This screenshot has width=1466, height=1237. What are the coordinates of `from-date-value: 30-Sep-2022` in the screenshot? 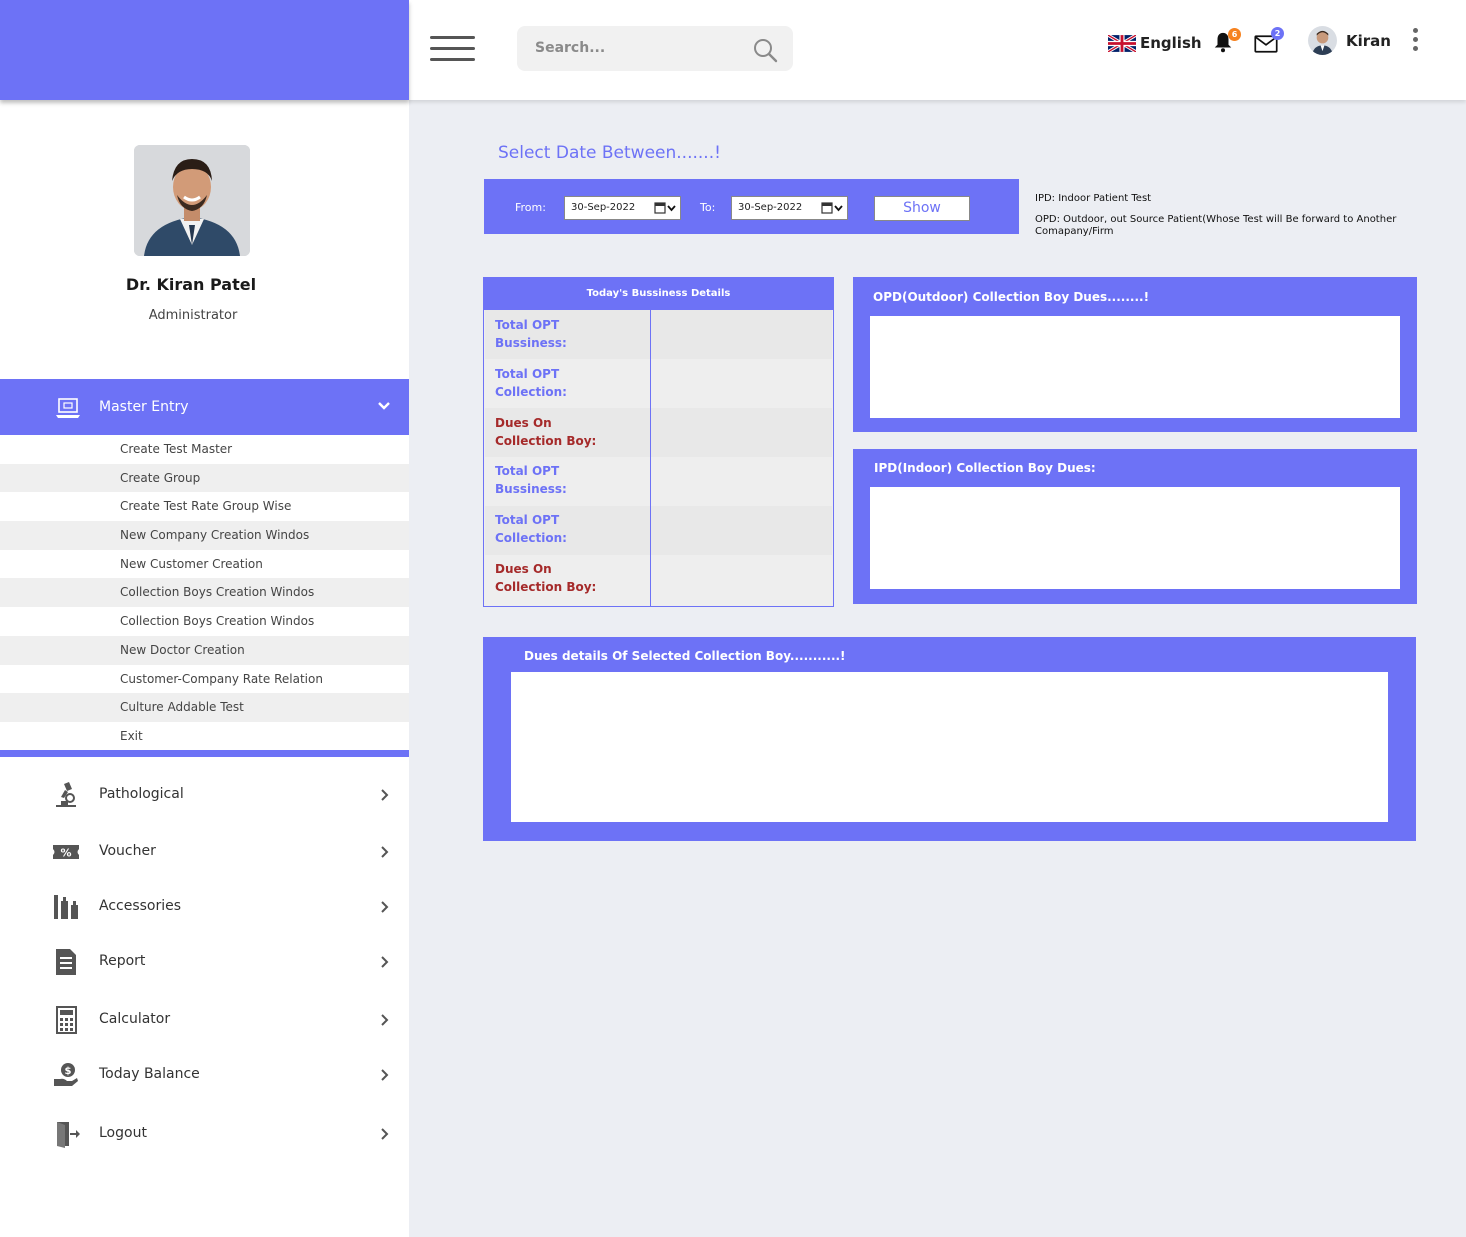 It's located at (603, 207).